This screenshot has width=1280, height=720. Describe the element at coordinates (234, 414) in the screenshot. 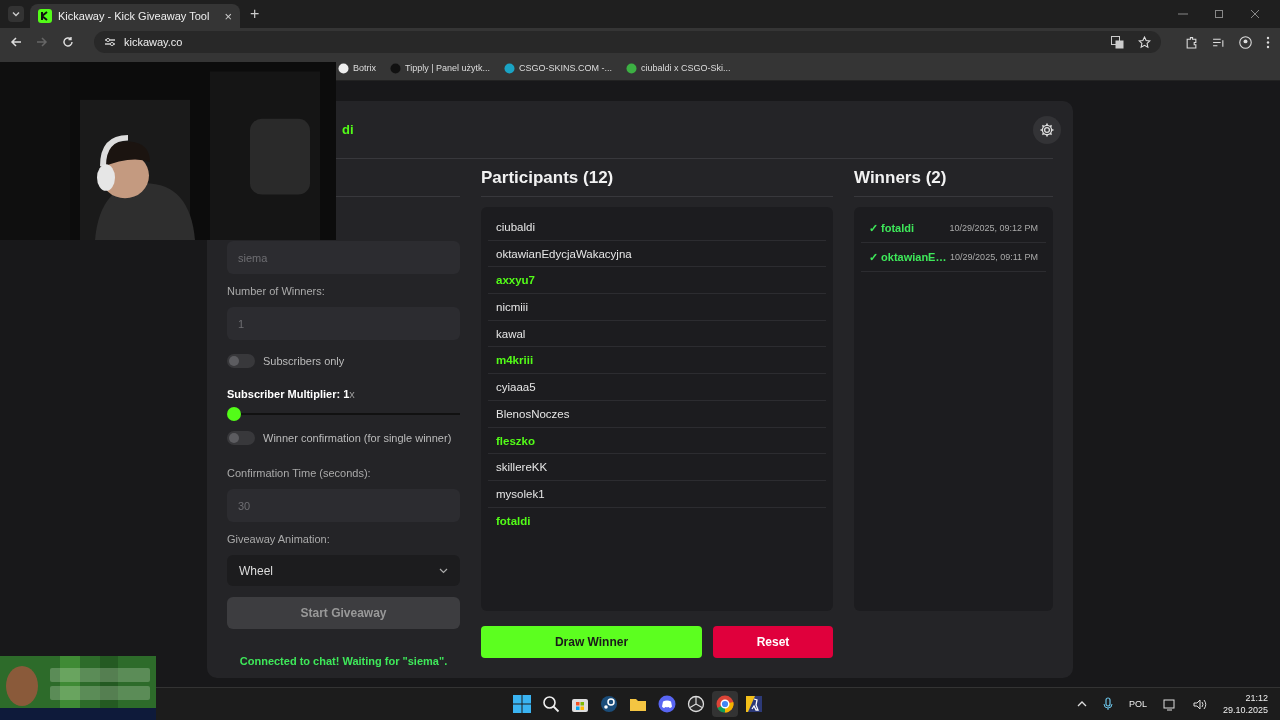

I see `slider-thumb` at that location.